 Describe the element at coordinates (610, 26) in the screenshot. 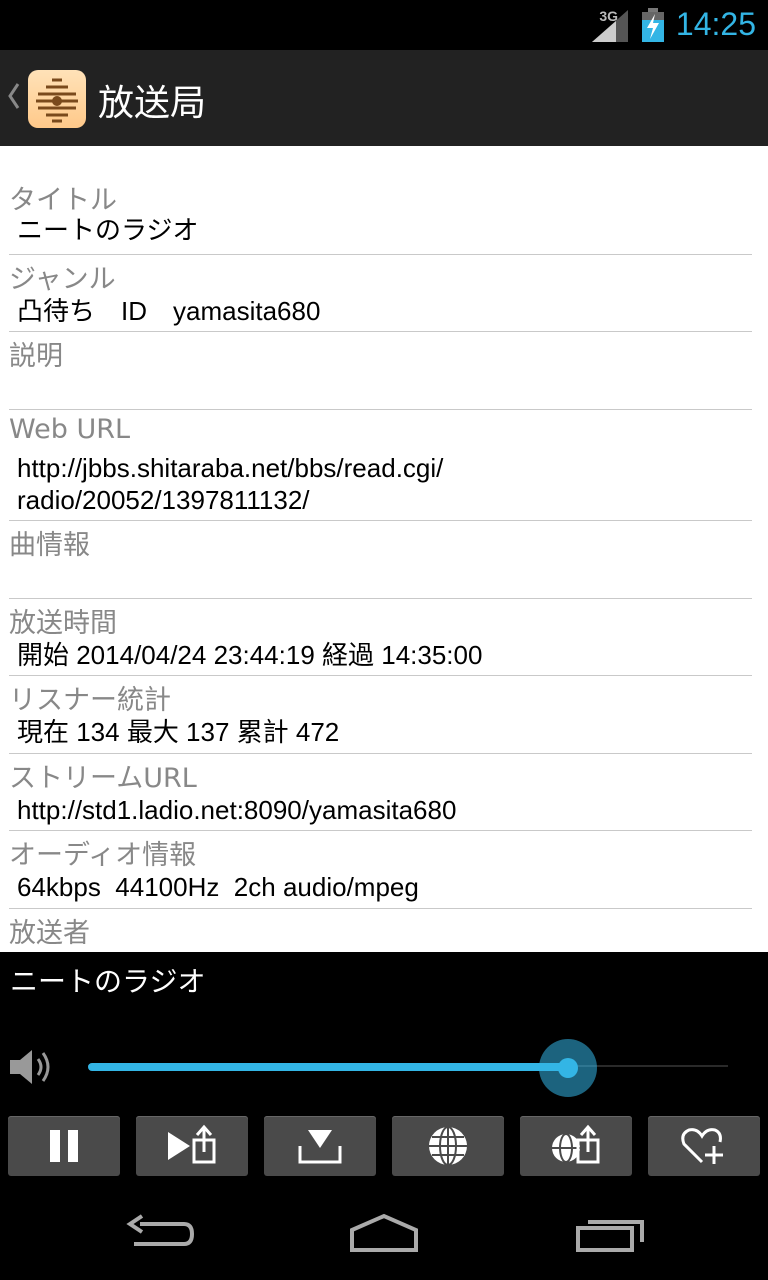

I see `signal-icon` at that location.